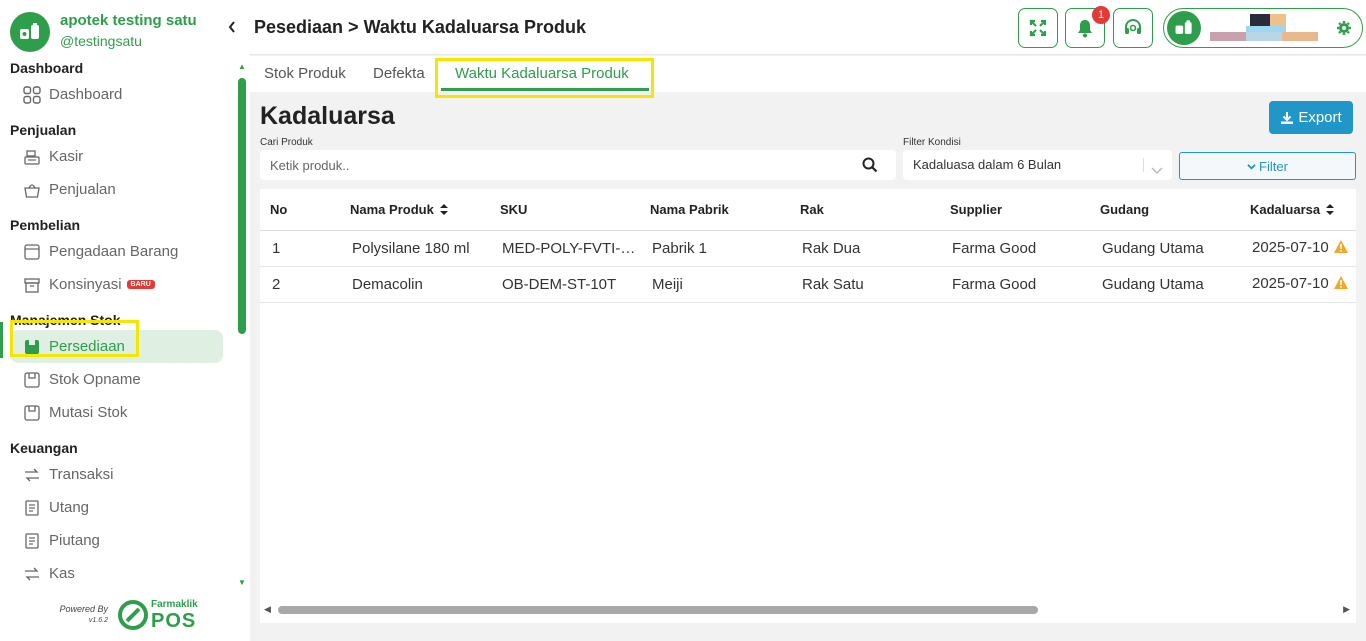 The image size is (1366, 641). What do you see at coordinates (111, 412) in the screenshot?
I see `sidebar-item-mutasi-stok: Mutasi Stok` at bounding box center [111, 412].